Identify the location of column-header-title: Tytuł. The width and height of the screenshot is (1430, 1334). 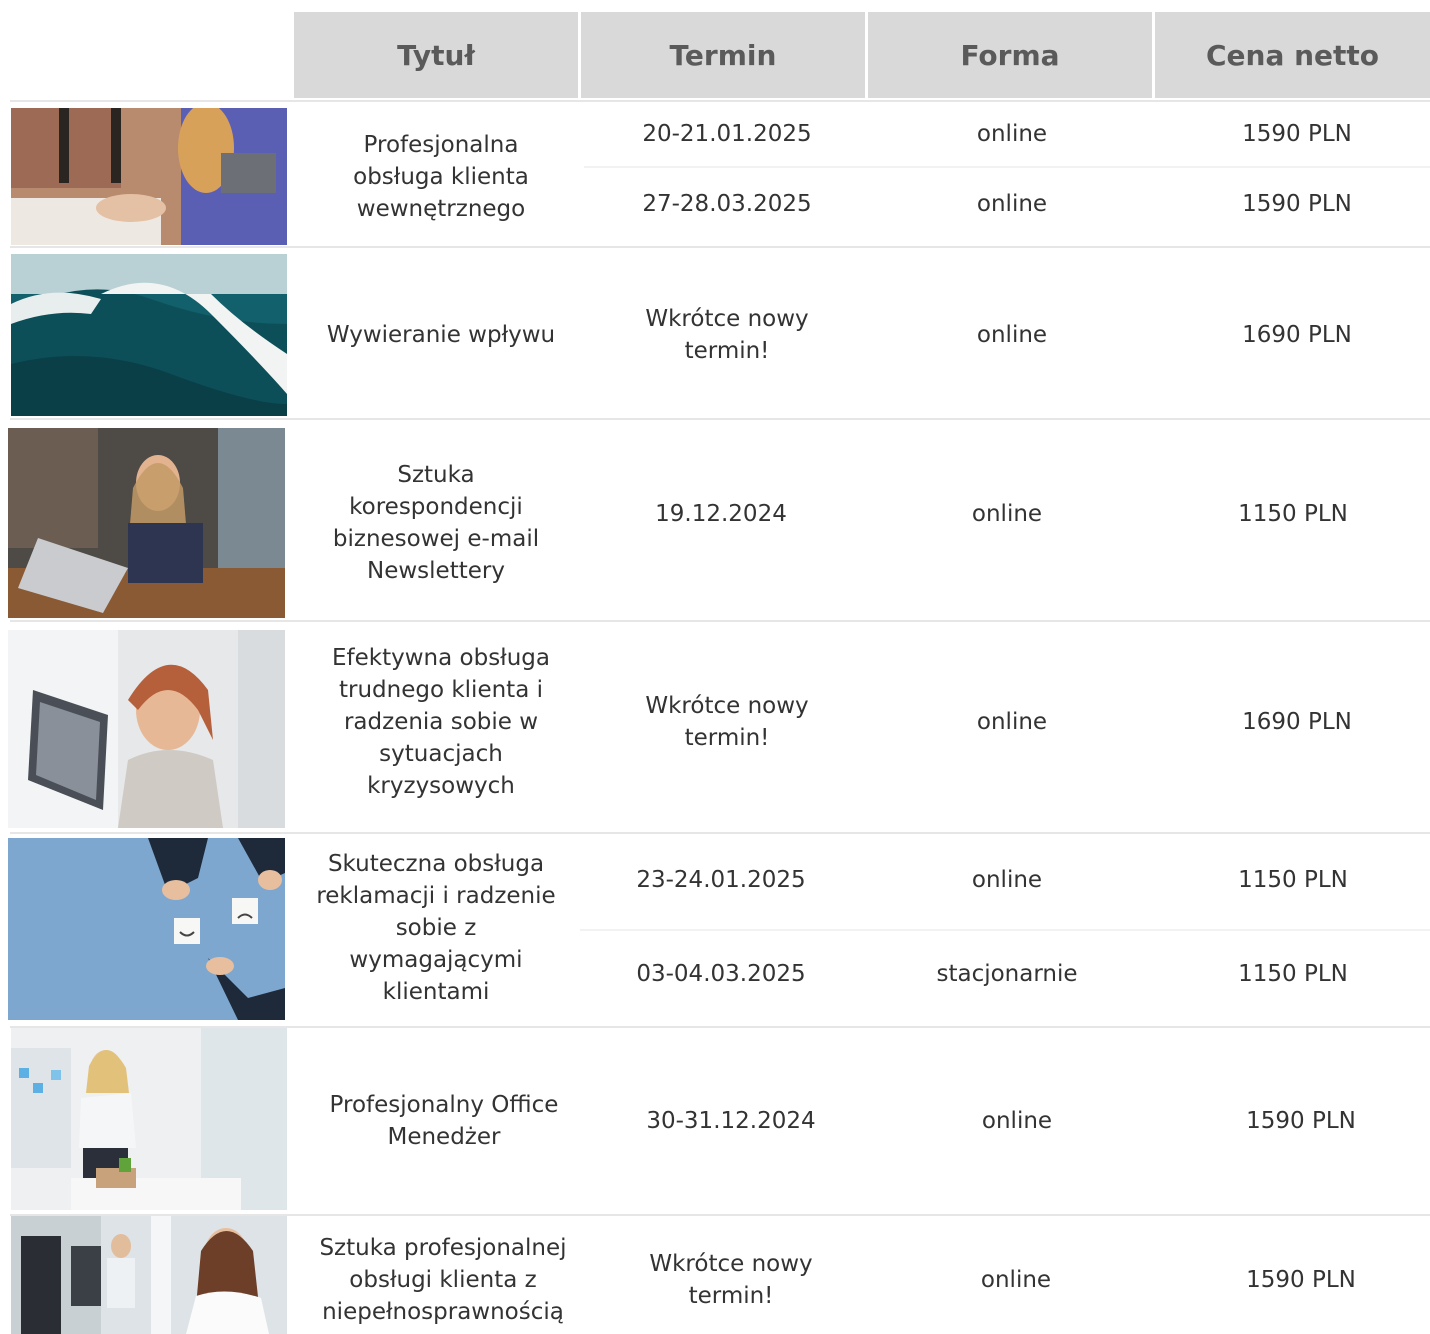
(436, 55).